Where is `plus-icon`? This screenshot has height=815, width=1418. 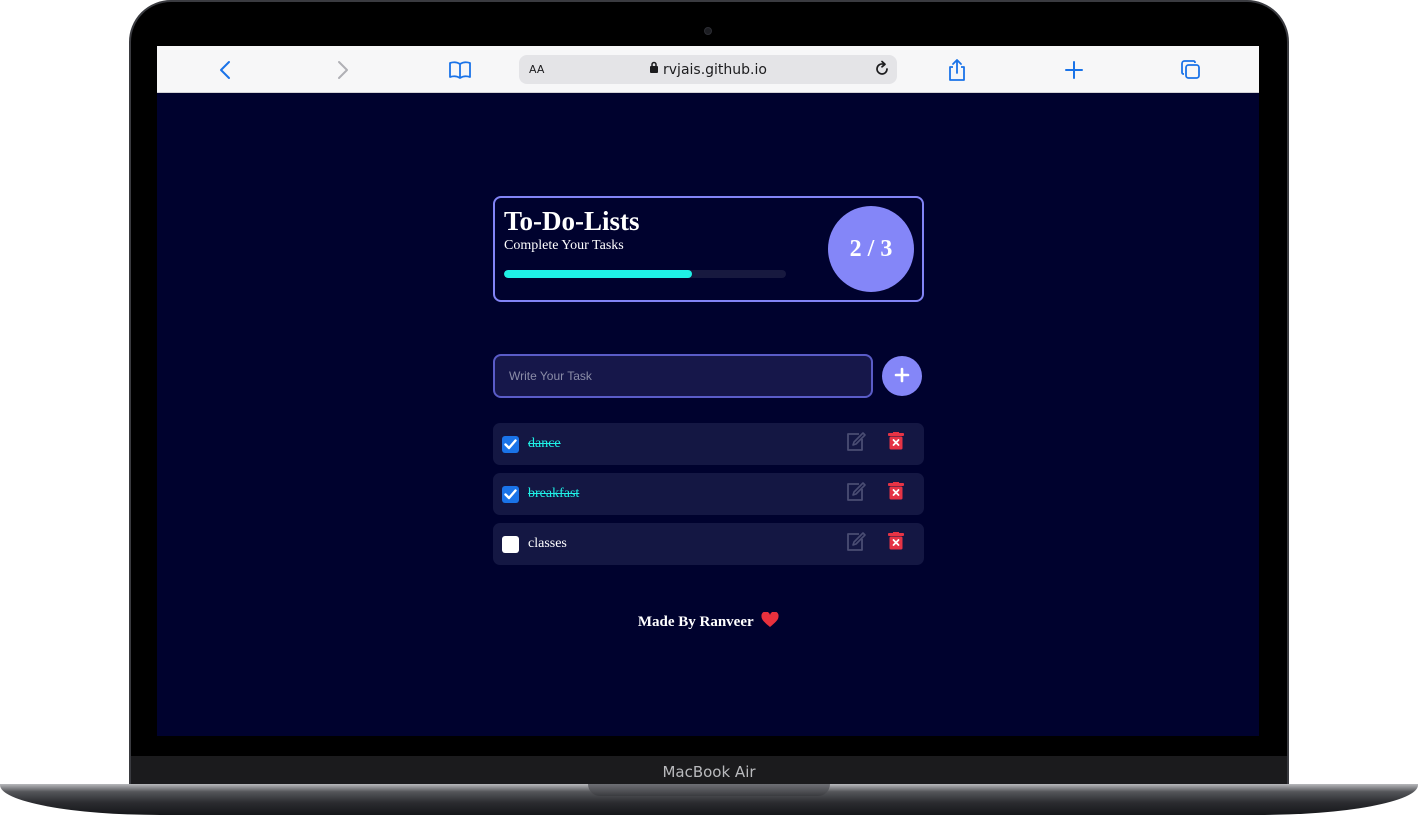 plus-icon is located at coordinates (902, 376).